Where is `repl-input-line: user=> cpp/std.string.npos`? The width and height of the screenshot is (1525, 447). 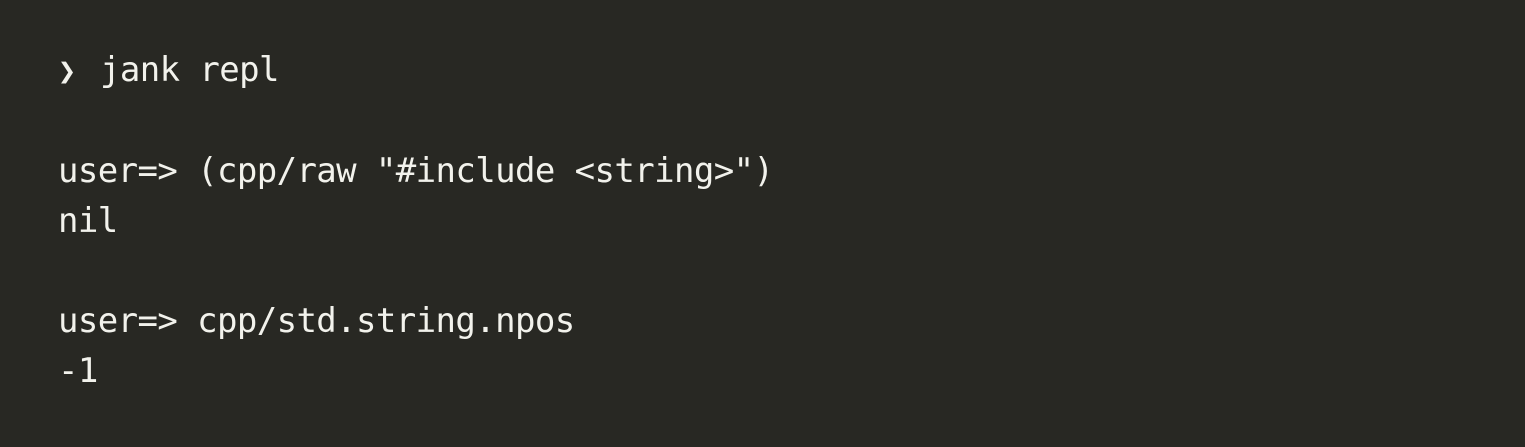
repl-input-line: user=> cpp/std.string.npos is located at coordinates (316, 321).